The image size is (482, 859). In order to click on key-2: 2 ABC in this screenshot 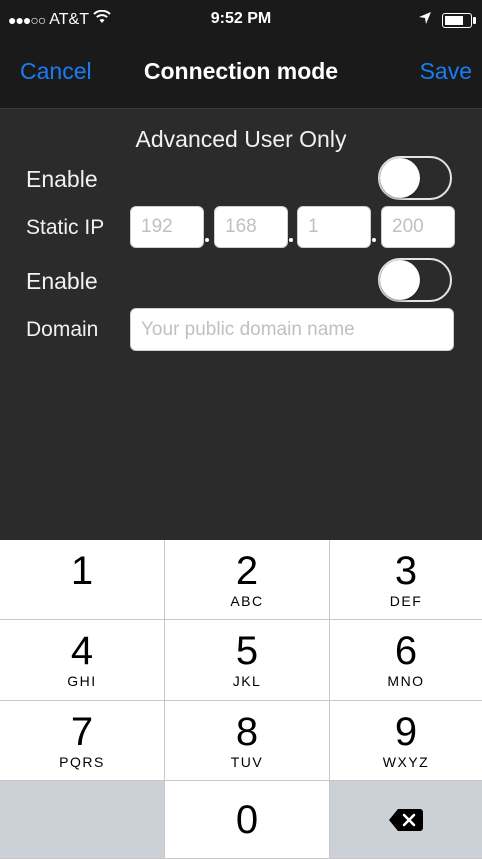, I will do `click(247, 580)`.